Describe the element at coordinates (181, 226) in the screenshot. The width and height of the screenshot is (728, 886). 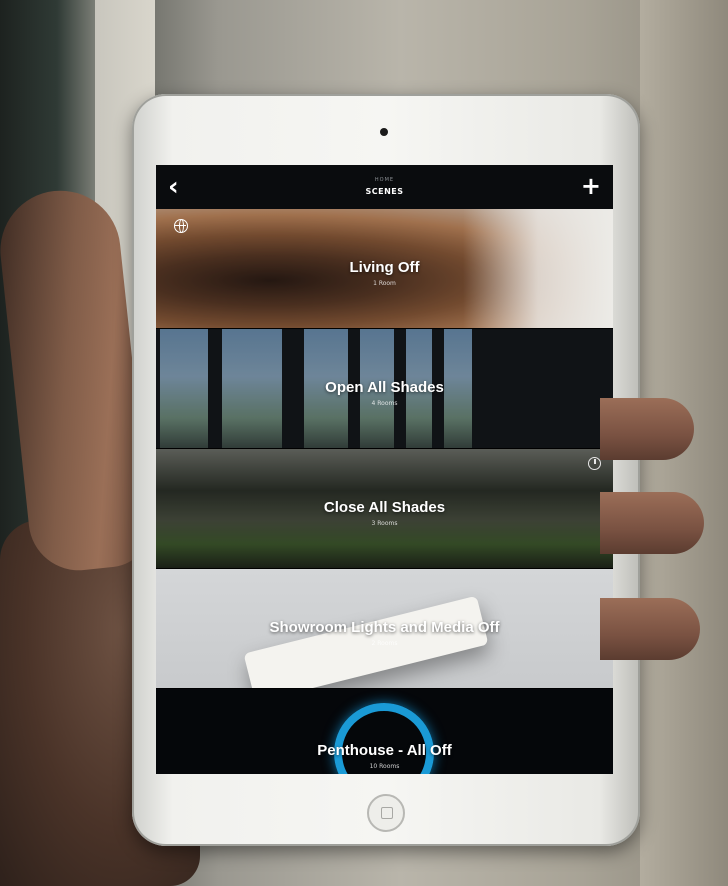
I see `globe-icon` at that location.